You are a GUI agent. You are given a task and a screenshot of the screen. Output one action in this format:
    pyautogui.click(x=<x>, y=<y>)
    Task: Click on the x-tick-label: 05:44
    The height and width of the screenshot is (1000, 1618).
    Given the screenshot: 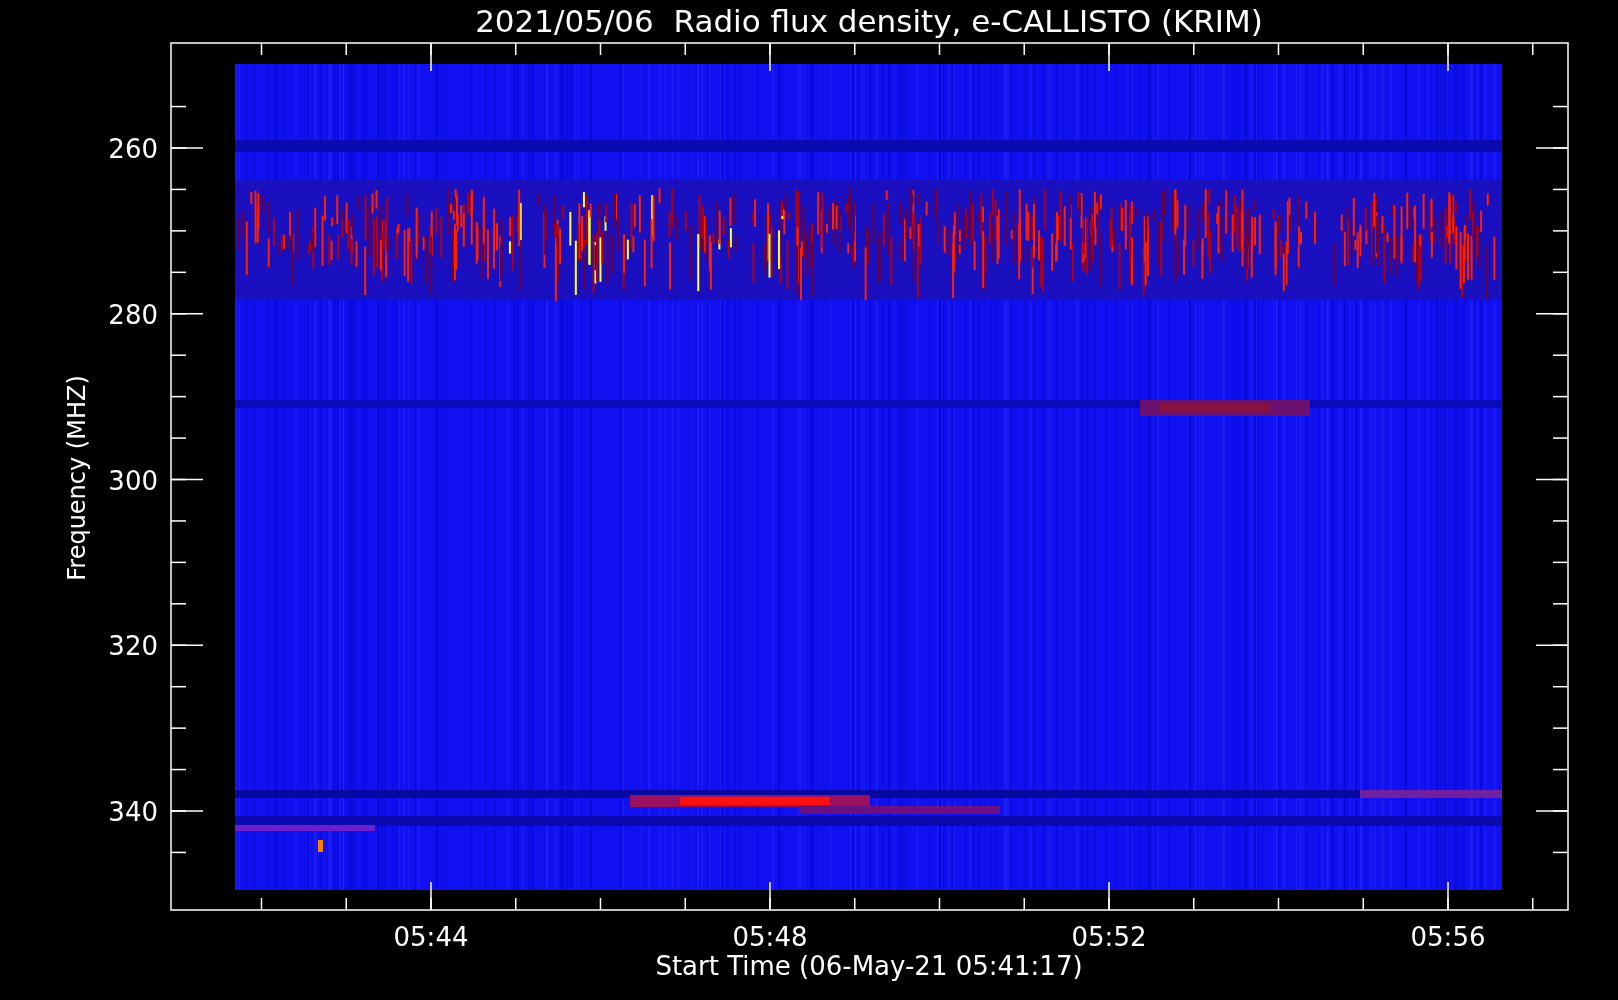 What is the action you would take?
    pyautogui.click(x=431, y=937)
    